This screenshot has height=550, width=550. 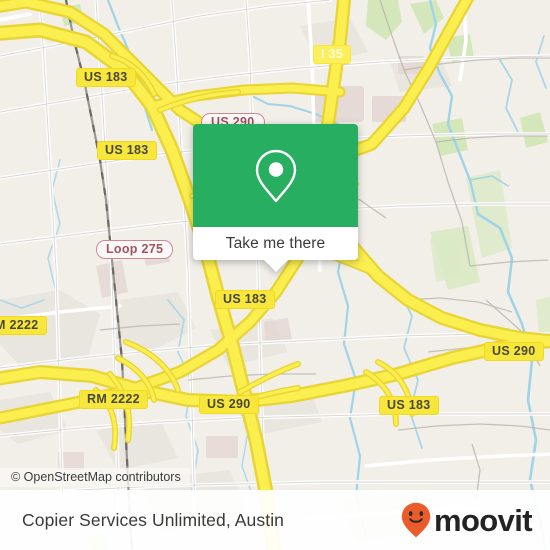 I want to click on road-shield-us183-upper: US 183, so click(x=127, y=150).